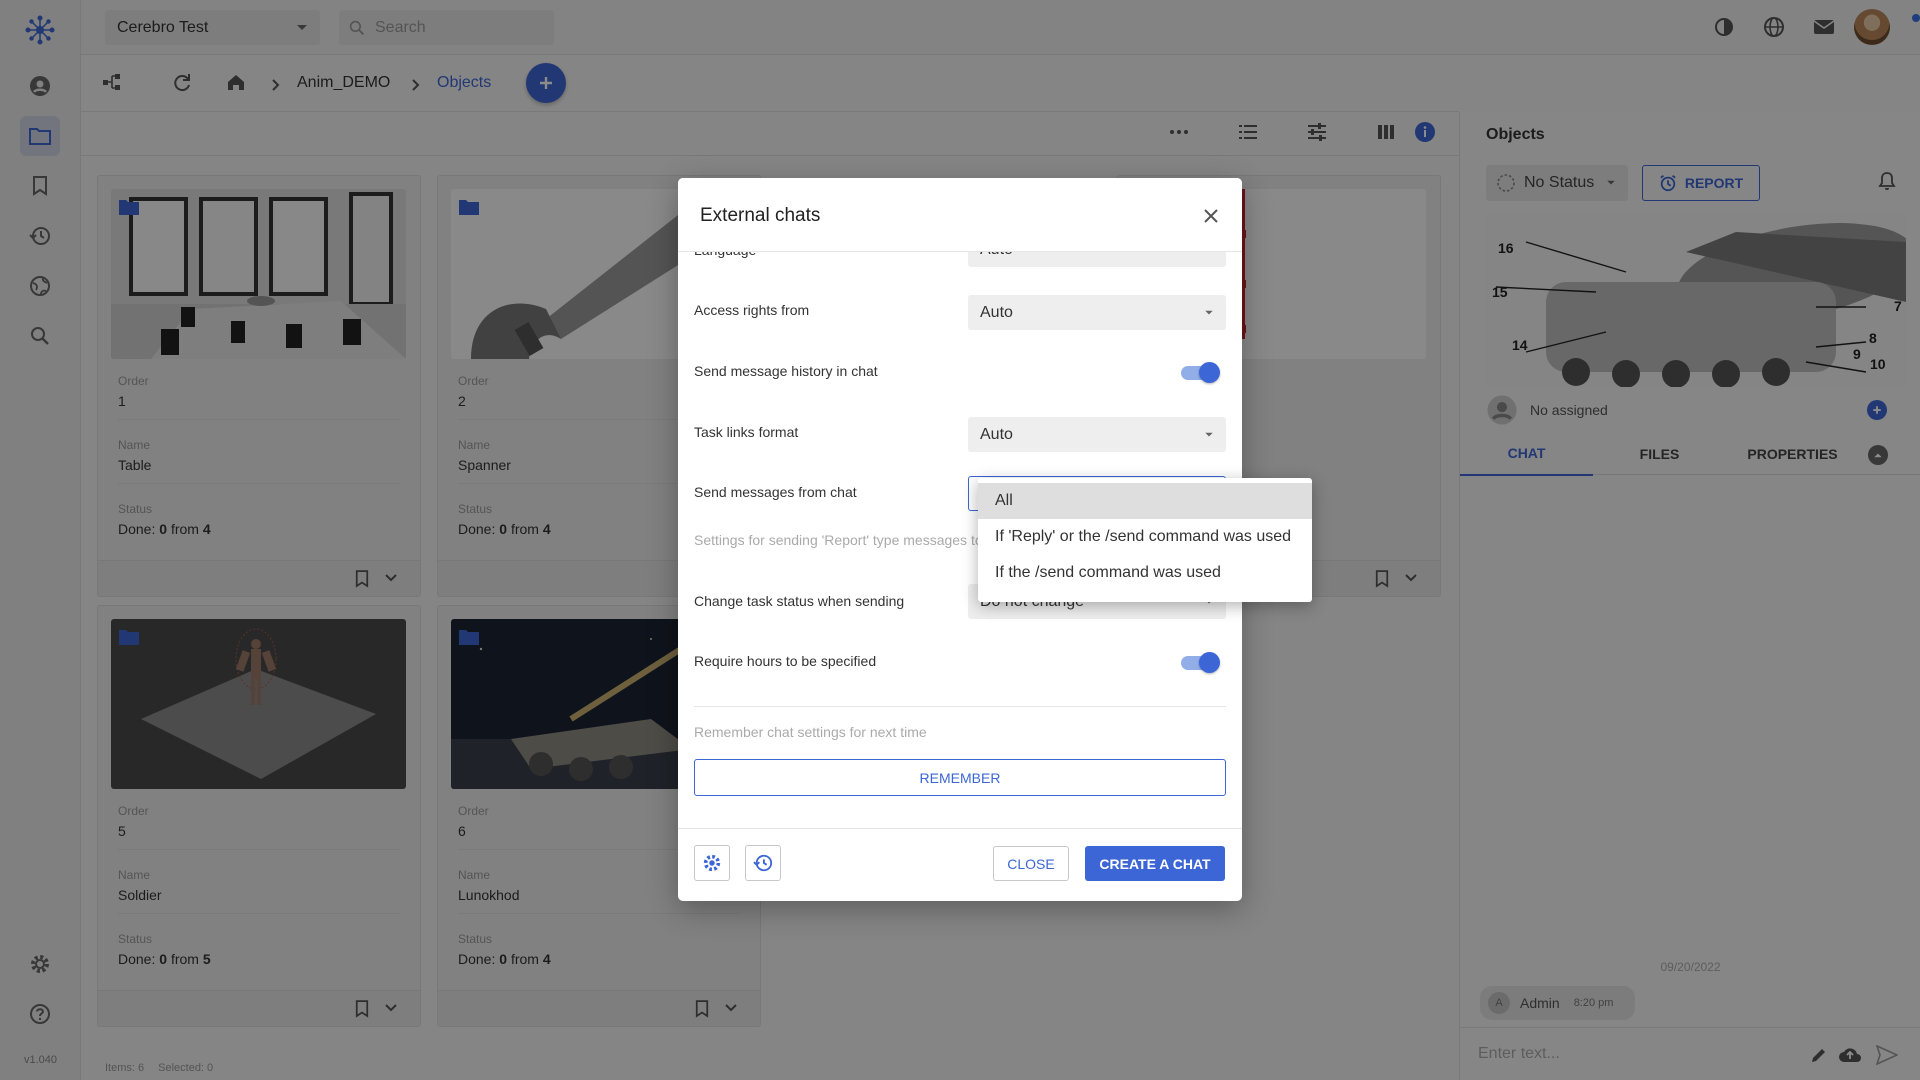 Image resolution: width=1920 pixels, height=1080 pixels. What do you see at coordinates (775, 492) in the screenshot?
I see `send-from-chat-label: Send messages from chat` at bounding box center [775, 492].